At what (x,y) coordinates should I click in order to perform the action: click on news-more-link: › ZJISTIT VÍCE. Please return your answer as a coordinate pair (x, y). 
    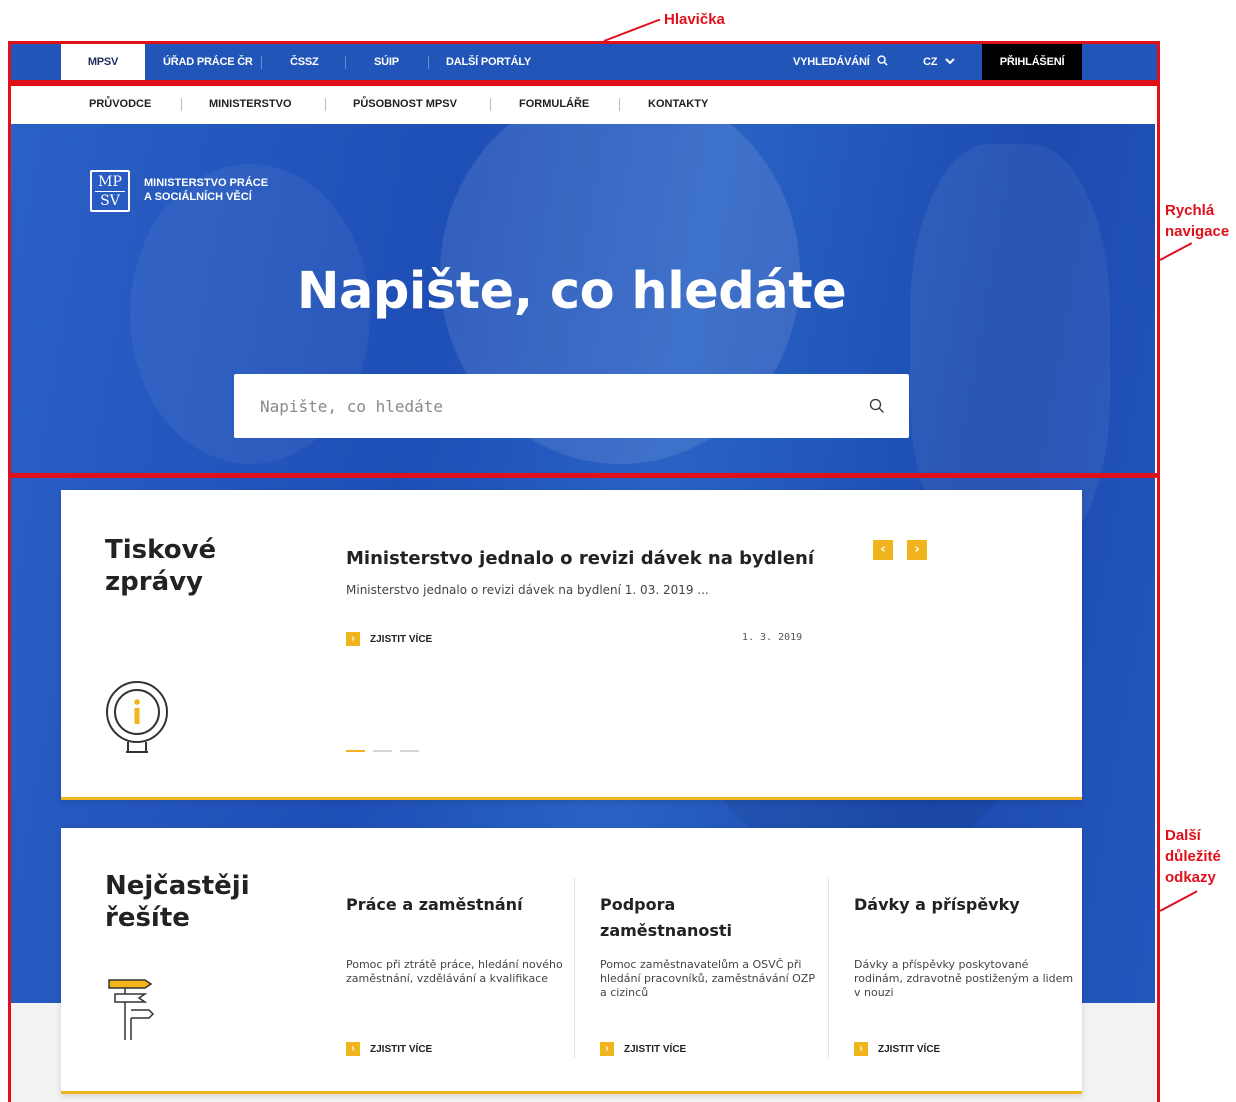
    Looking at the image, I should click on (389, 639).